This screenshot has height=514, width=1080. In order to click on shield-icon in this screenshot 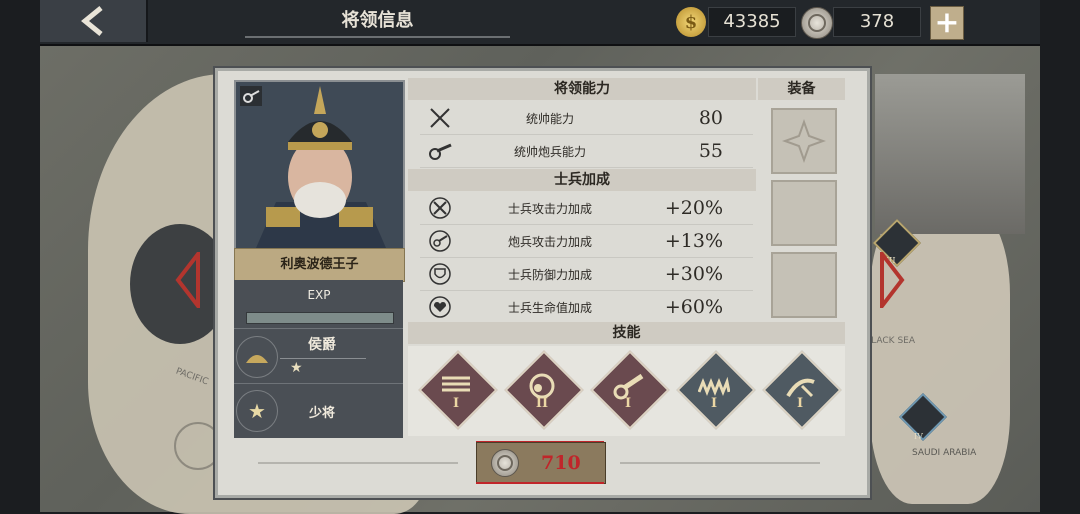, I will do `click(440, 274)`.